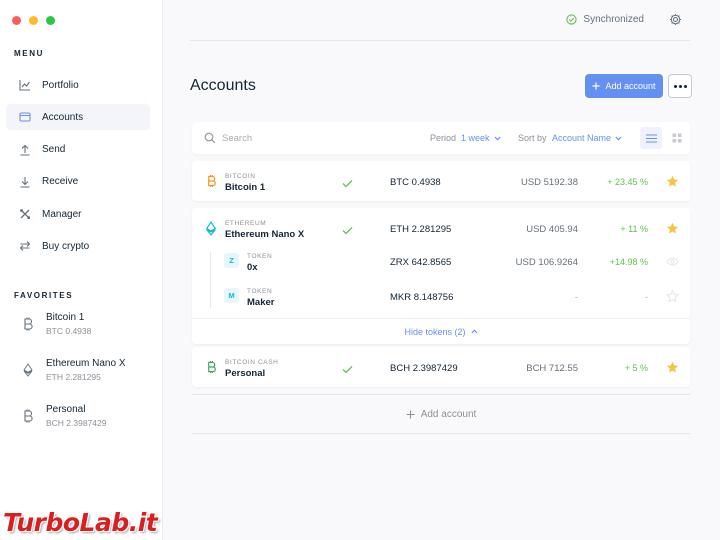  Describe the element at coordinates (646, 297) in the screenshot. I see `token-change: -` at that location.